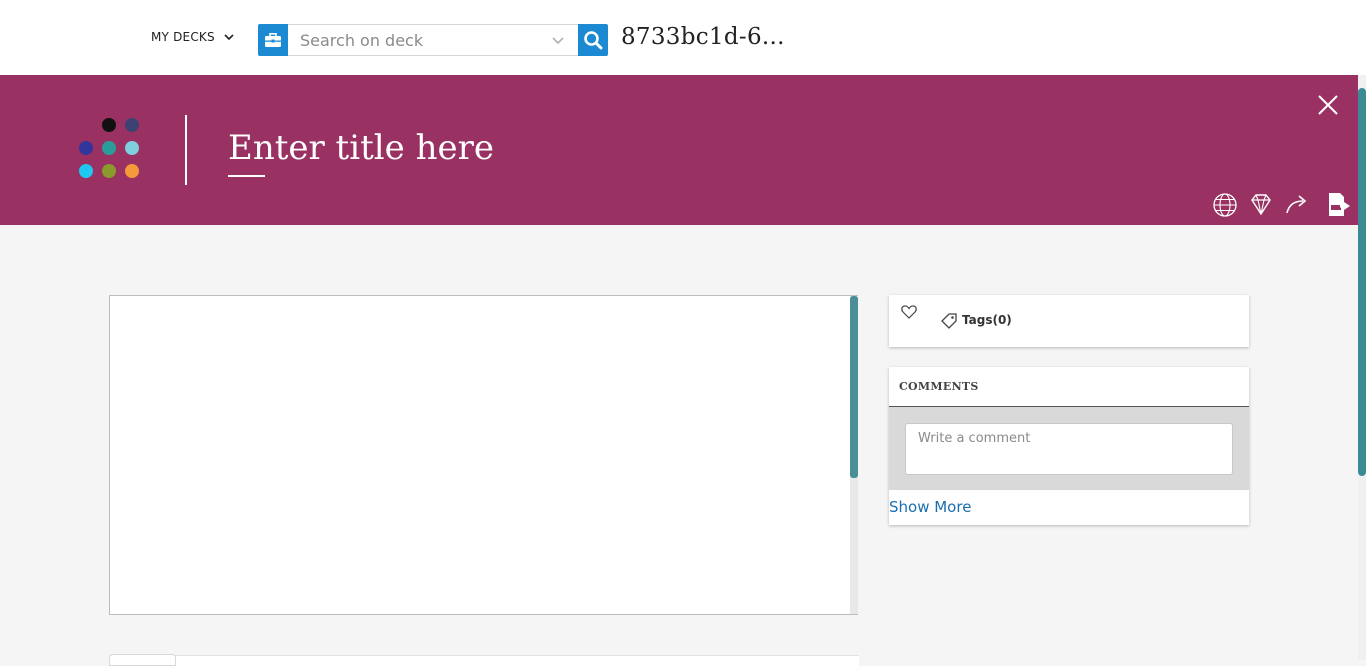 The width and height of the screenshot is (1366, 666). Describe the element at coordinates (484, 660) in the screenshot. I see `slide-toolbar-strip` at that location.